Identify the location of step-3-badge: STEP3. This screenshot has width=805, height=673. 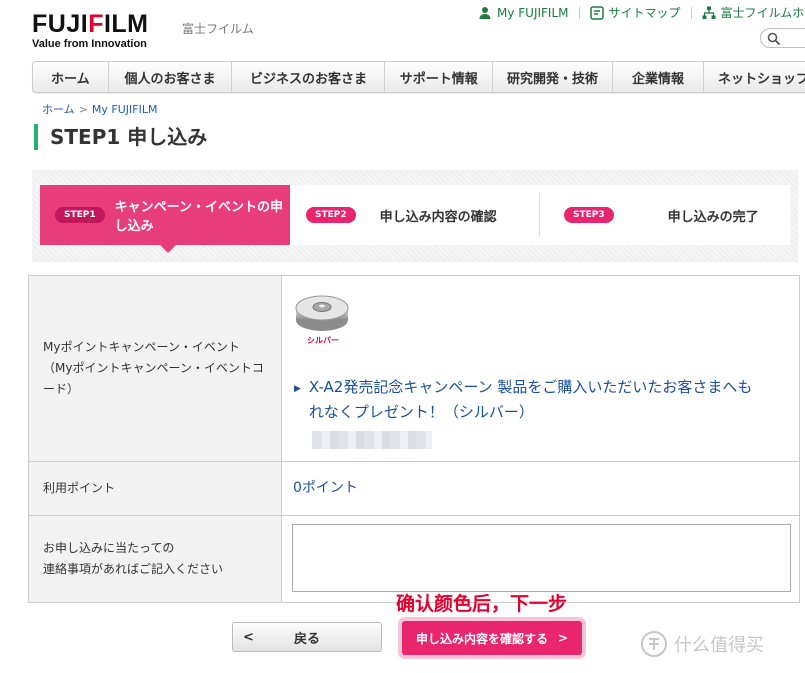
(589, 215).